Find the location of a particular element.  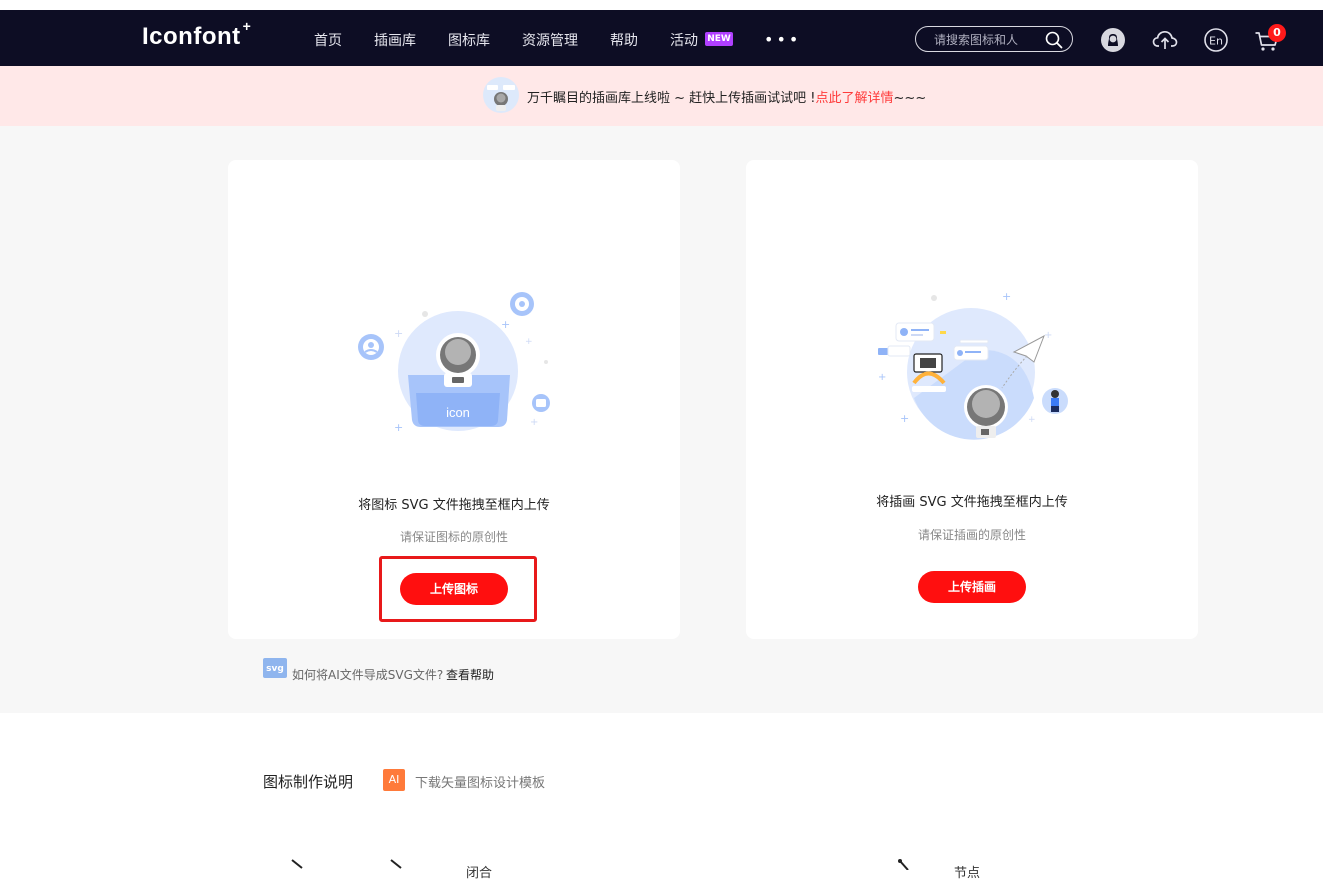

announcement-banner: 万千瞩目的插画库上线啦 ~ 赶快上传插画试试吧 !点此了解详情~~~ is located at coordinates (661, 96).